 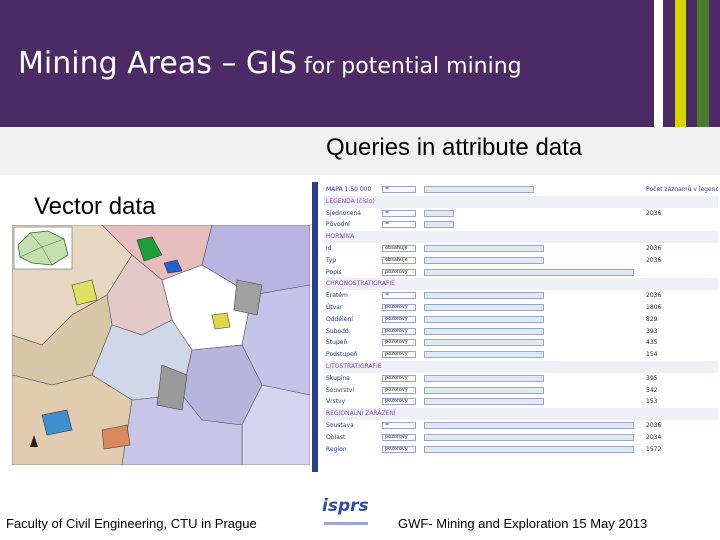 I want to click on query-row: Typ obsahuje 2036, so click(x=494, y=260).